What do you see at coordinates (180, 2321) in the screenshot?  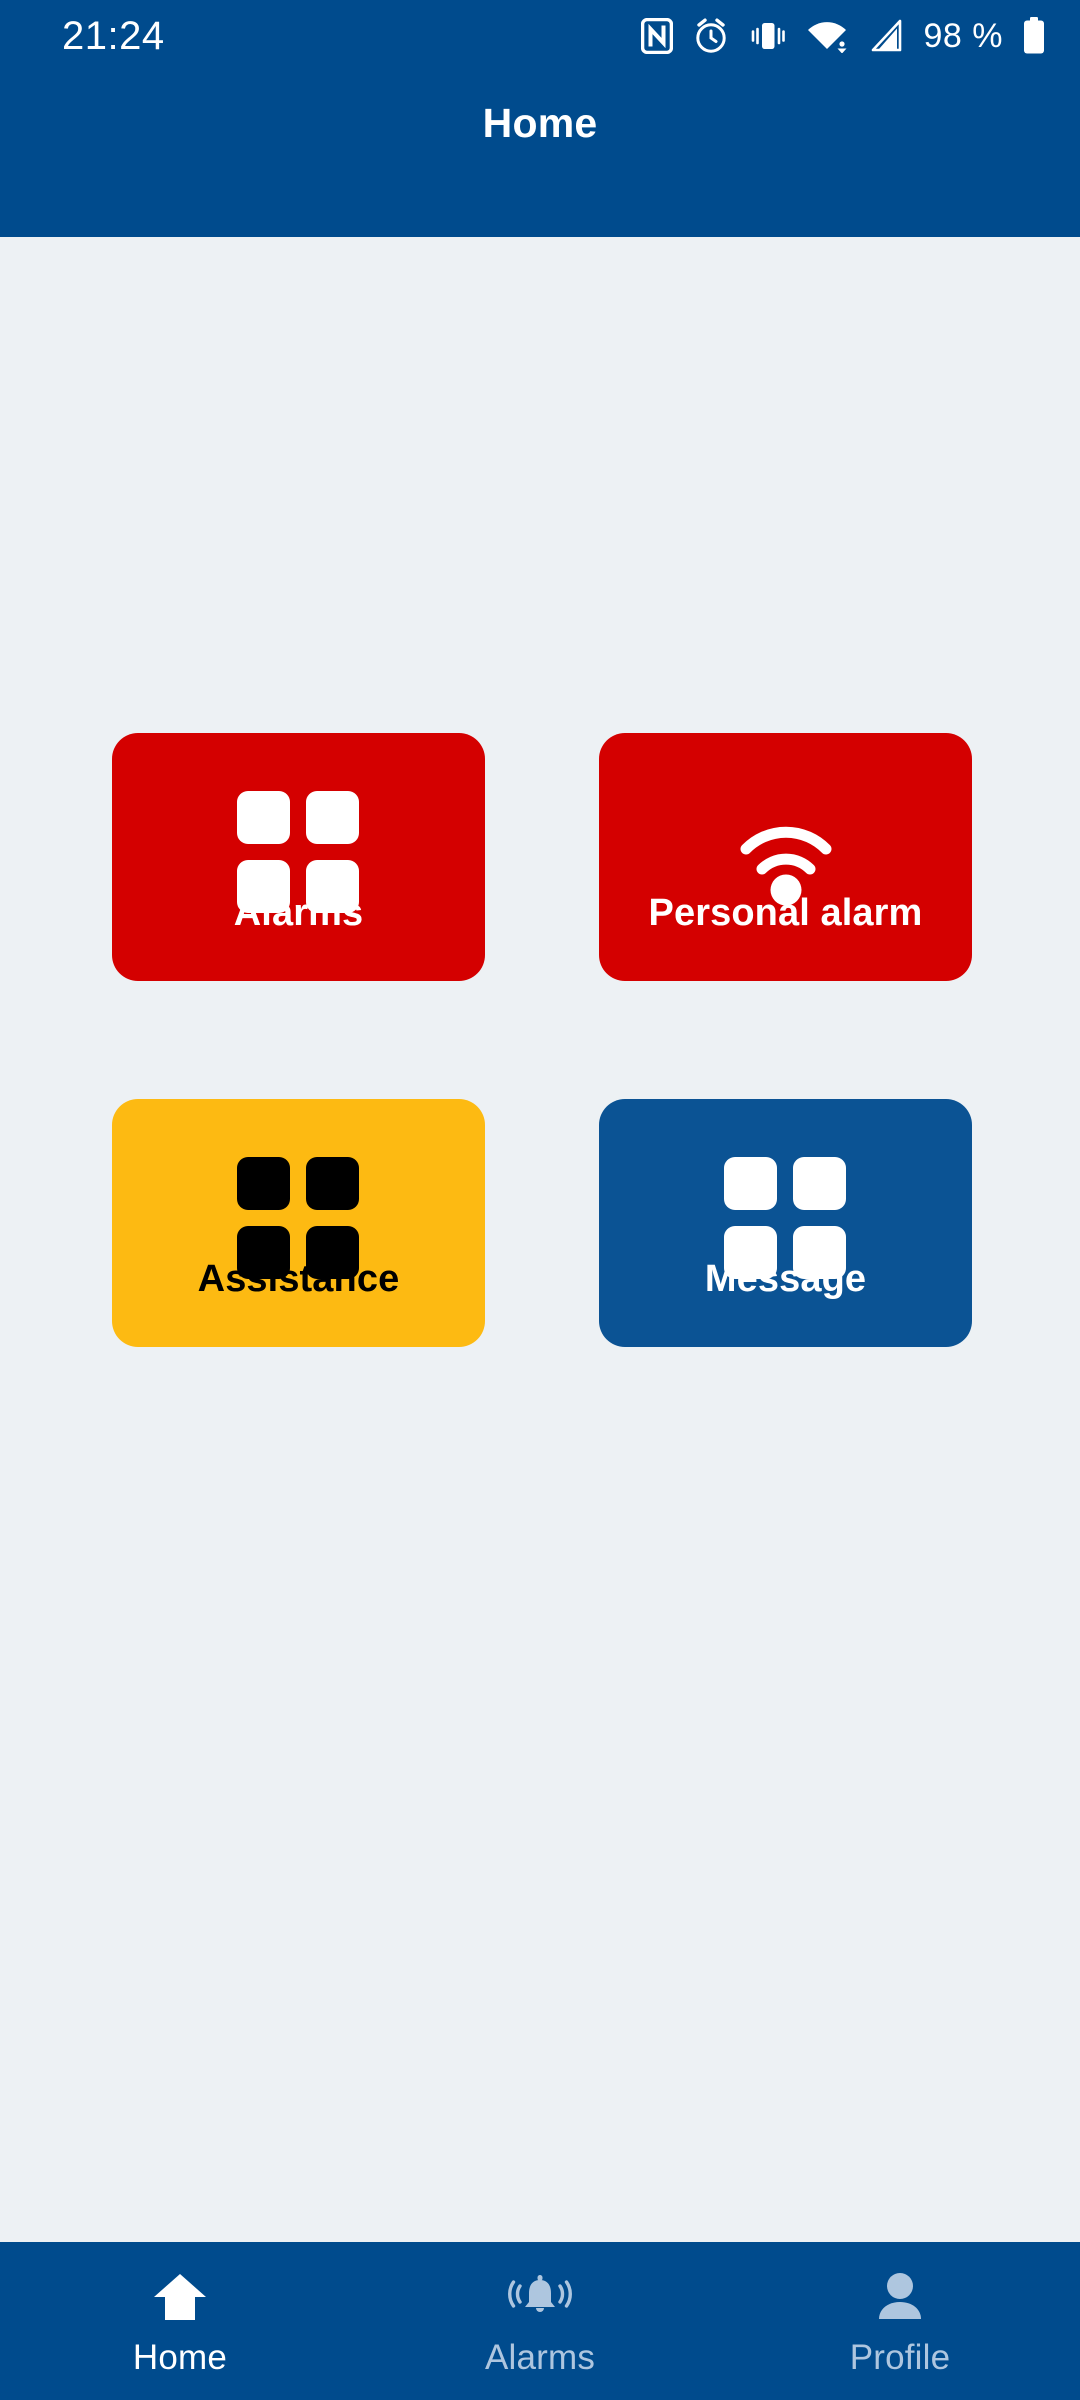 I see `nav-item-home: Home` at bounding box center [180, 2321].